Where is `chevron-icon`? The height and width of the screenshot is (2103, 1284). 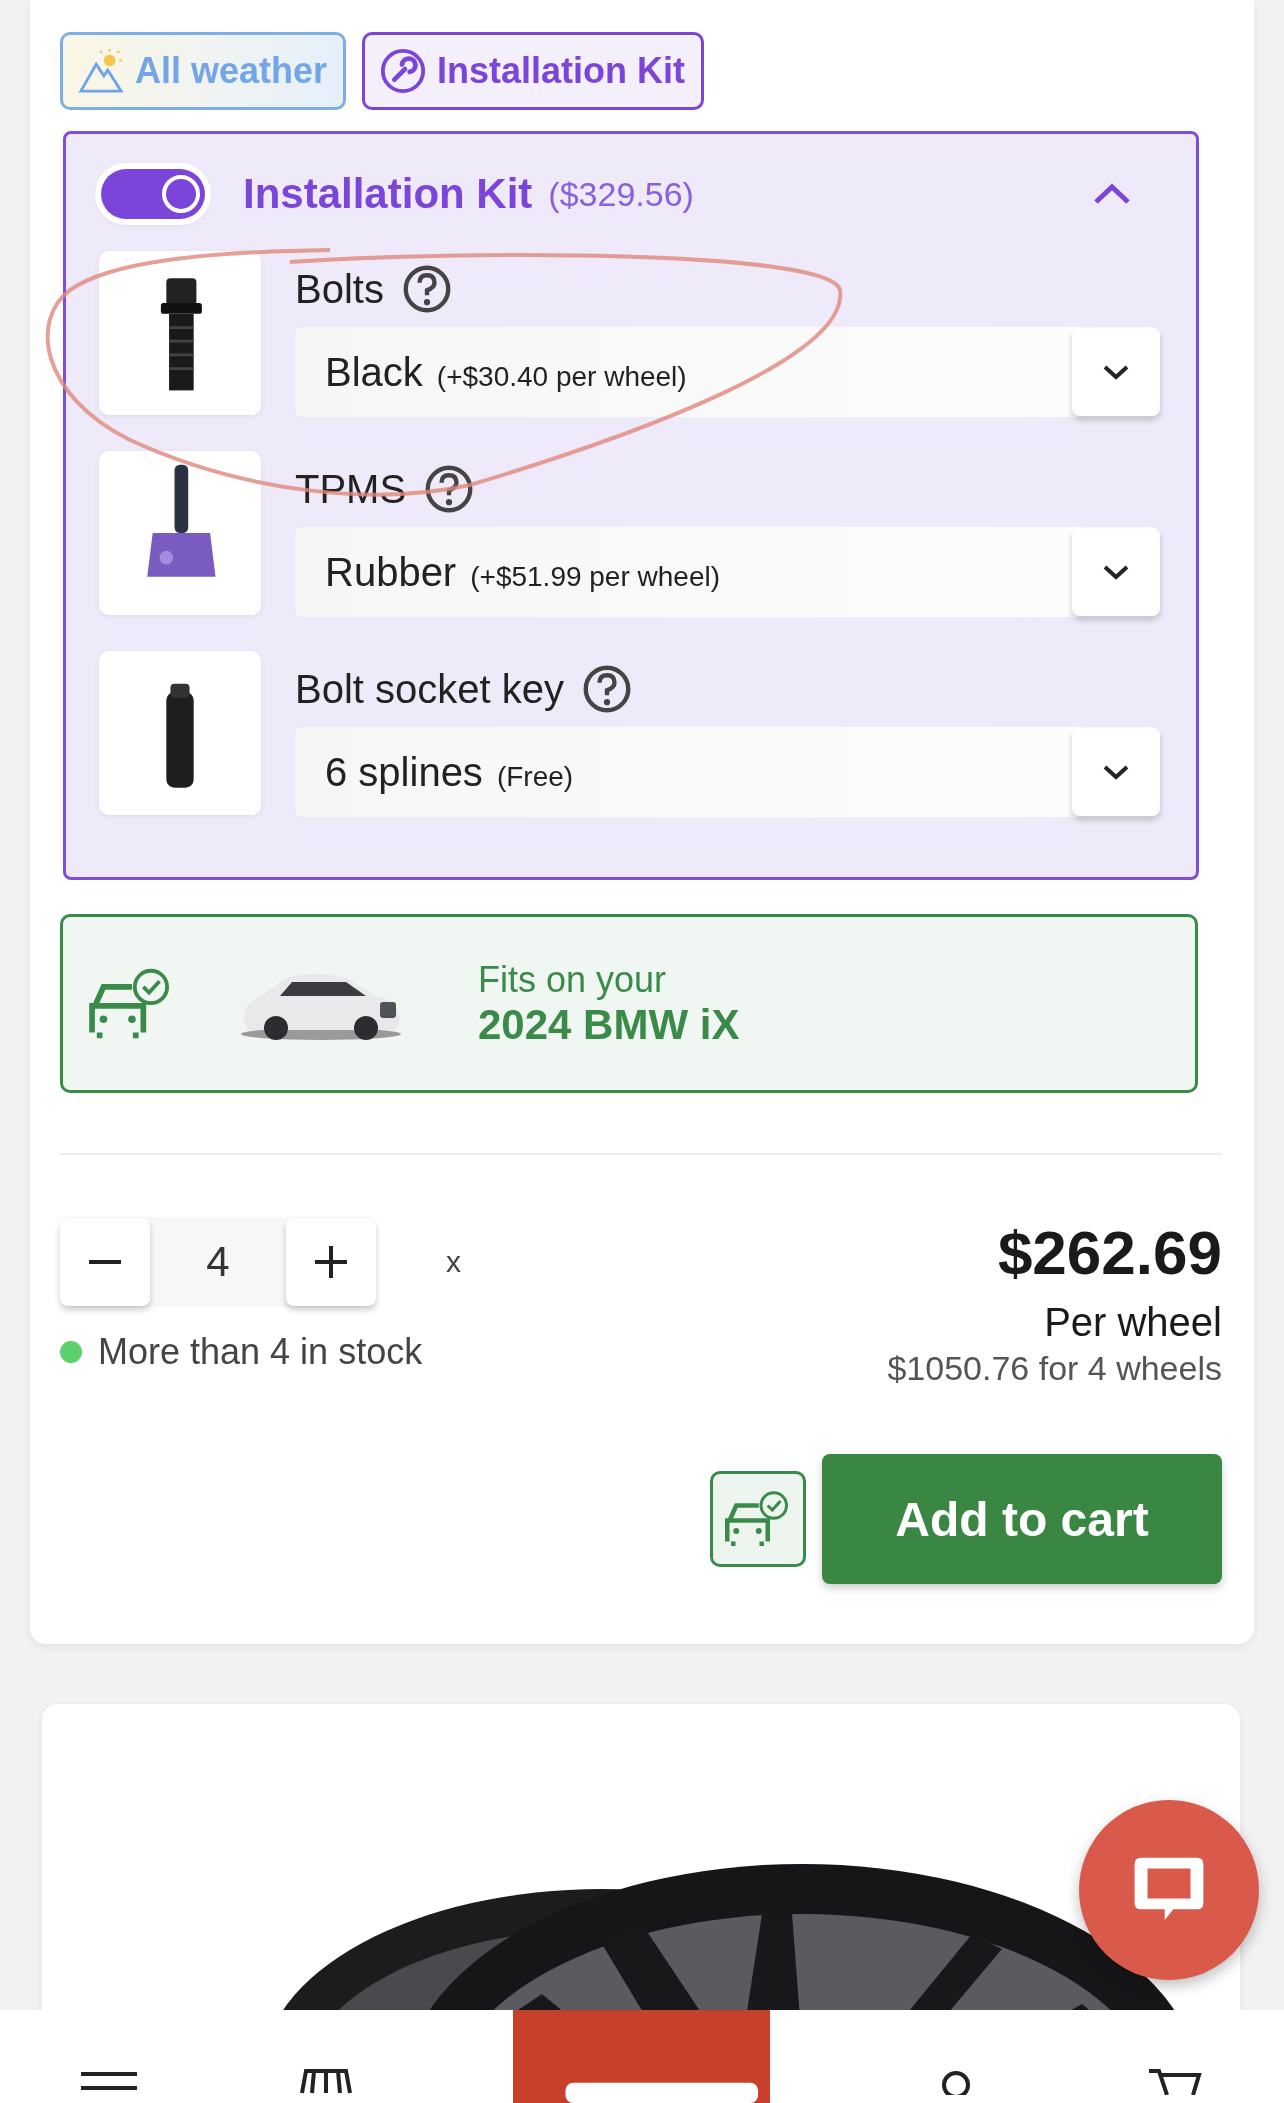 chevron-icon is located at coordinates (1112, 194).